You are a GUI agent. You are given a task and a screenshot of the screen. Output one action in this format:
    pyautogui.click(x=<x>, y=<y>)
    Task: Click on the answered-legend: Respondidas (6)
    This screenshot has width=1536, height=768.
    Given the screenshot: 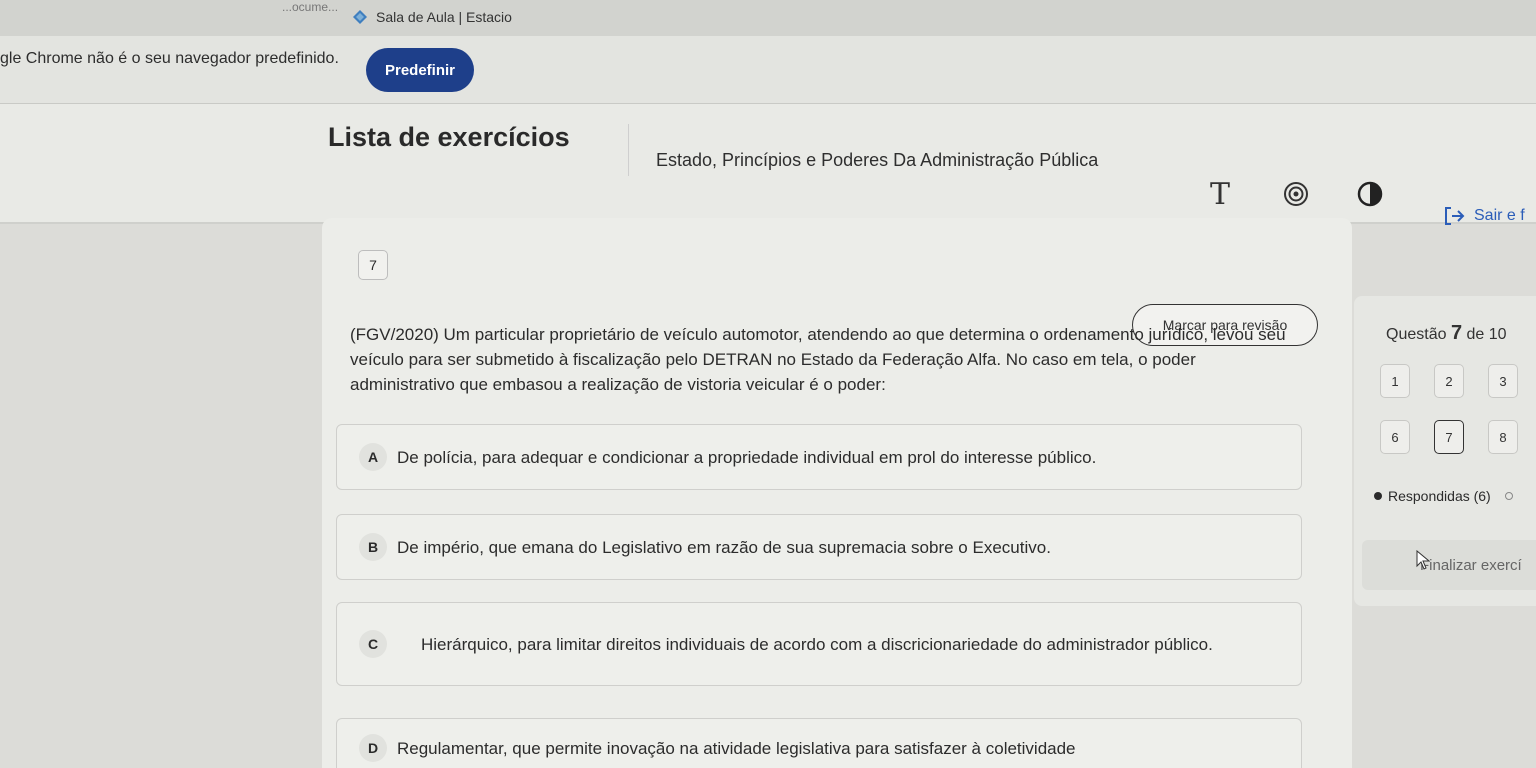 What is the action you would take?
    pyautogui.click(x=1443, y=496)
    